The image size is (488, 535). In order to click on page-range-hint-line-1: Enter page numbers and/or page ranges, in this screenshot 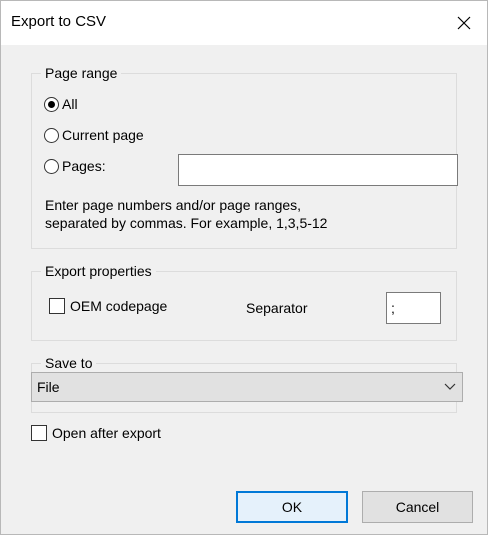, I will do `click(173, 205)`.